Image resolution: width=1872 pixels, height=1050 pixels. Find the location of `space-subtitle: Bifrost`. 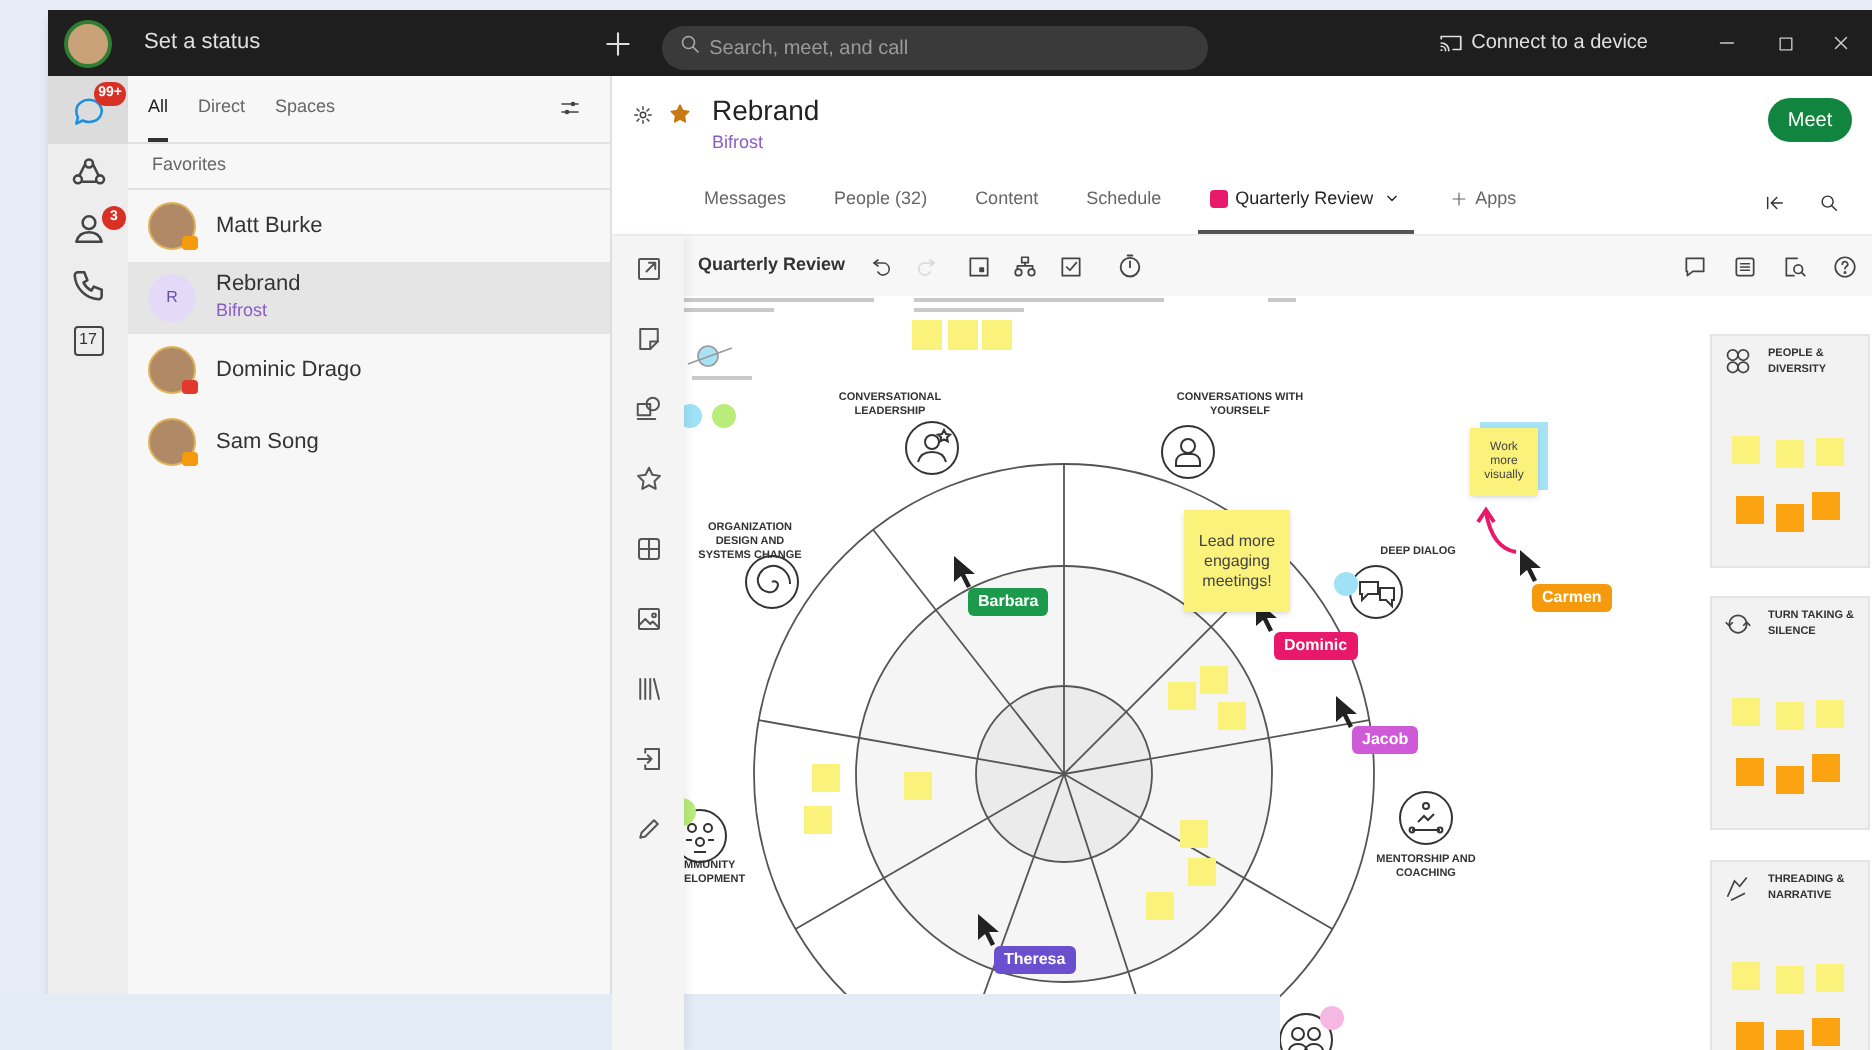

space-subtitle: Bifrost is located at coordinates (766, 143).